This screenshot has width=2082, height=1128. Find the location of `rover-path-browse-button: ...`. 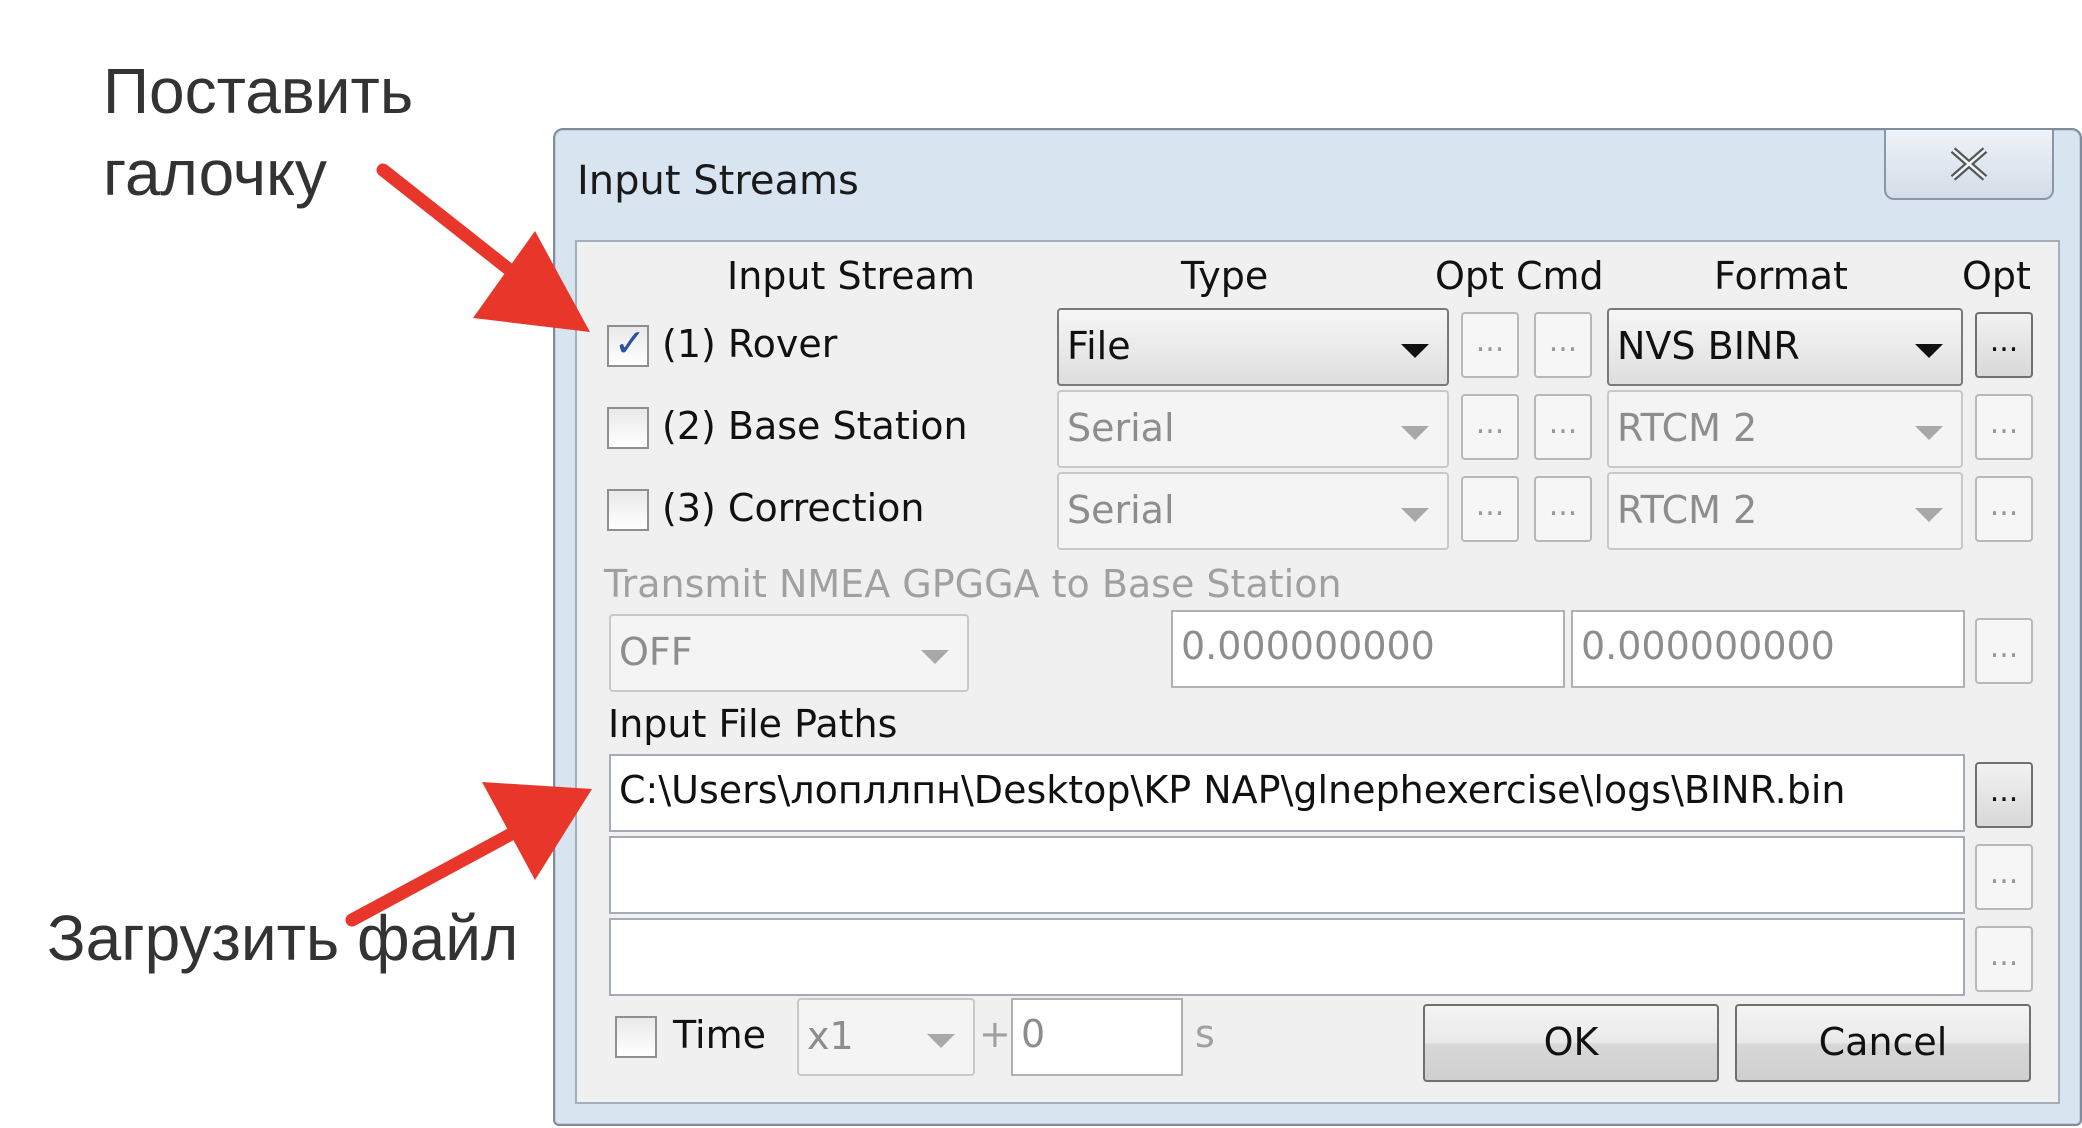

rover-path-browse-button: ... is located at coordinates (2004, 795).